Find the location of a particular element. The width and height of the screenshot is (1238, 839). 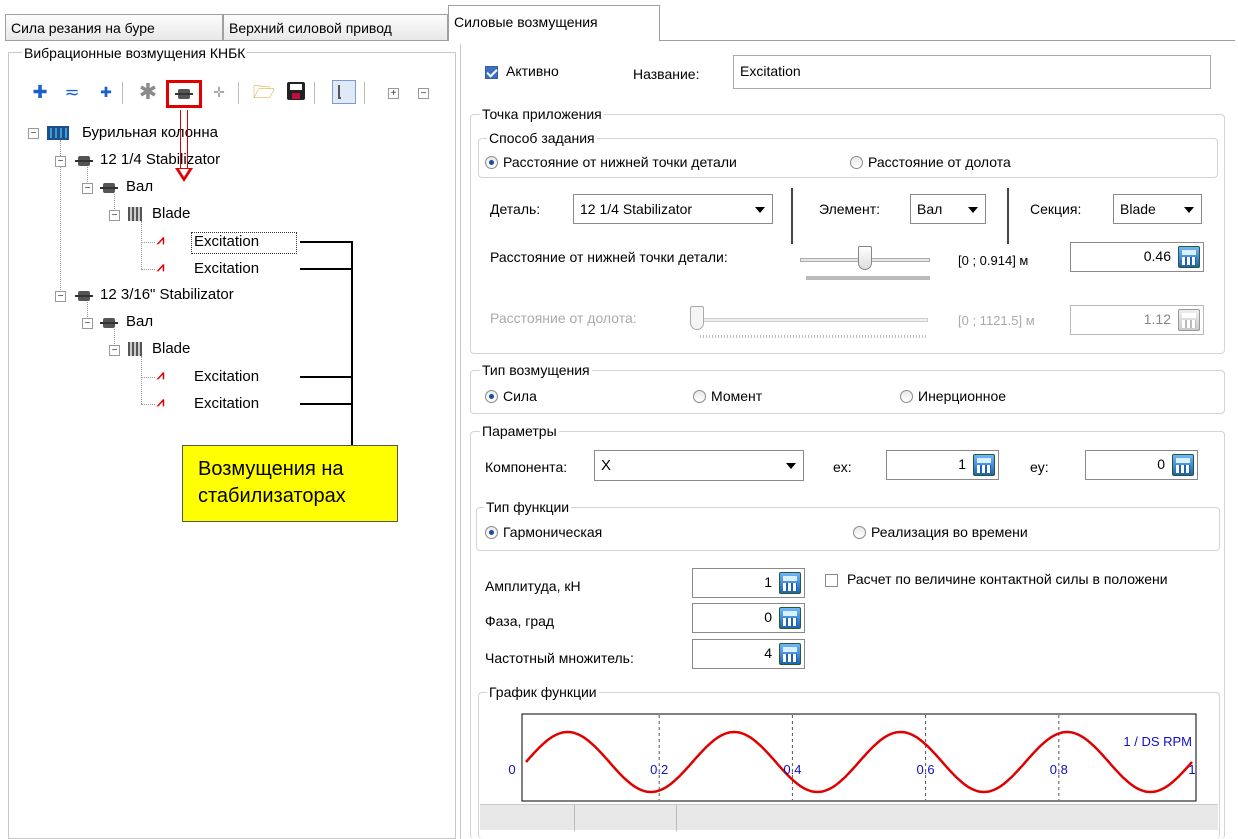

chart-x-tick-label: 0.4 is located at coordinates (792, 769).